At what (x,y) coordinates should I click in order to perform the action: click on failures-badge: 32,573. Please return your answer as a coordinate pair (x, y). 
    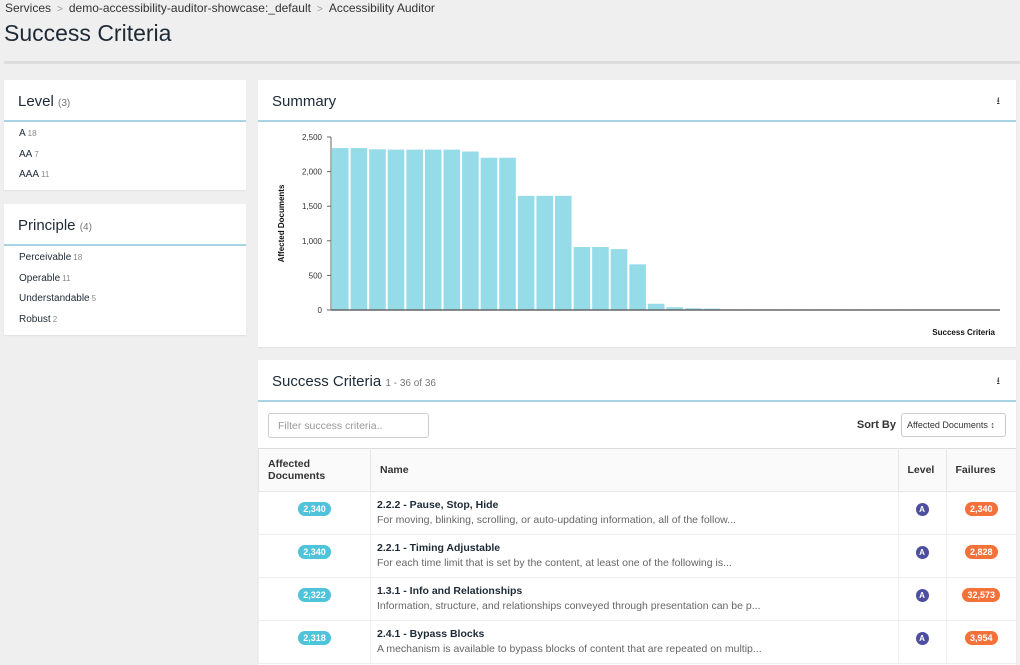
    Looking at the image, I should click on (981, 595).